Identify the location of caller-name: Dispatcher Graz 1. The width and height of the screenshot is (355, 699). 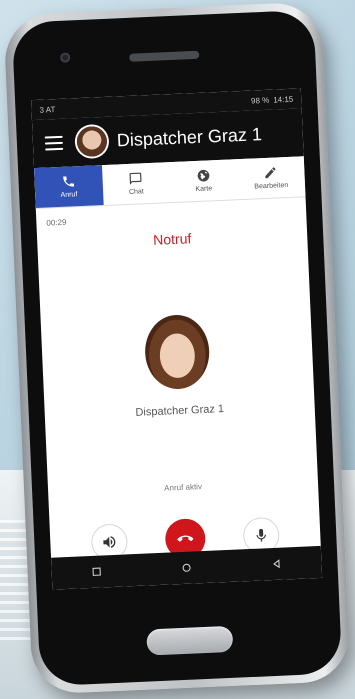
(180, 411).